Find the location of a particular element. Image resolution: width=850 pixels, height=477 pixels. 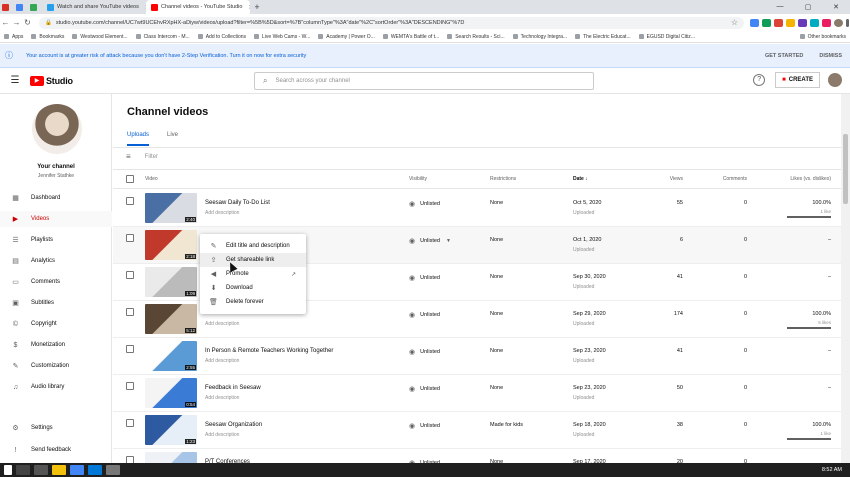

column-comments: Comments is located at coordinates (735, 179).